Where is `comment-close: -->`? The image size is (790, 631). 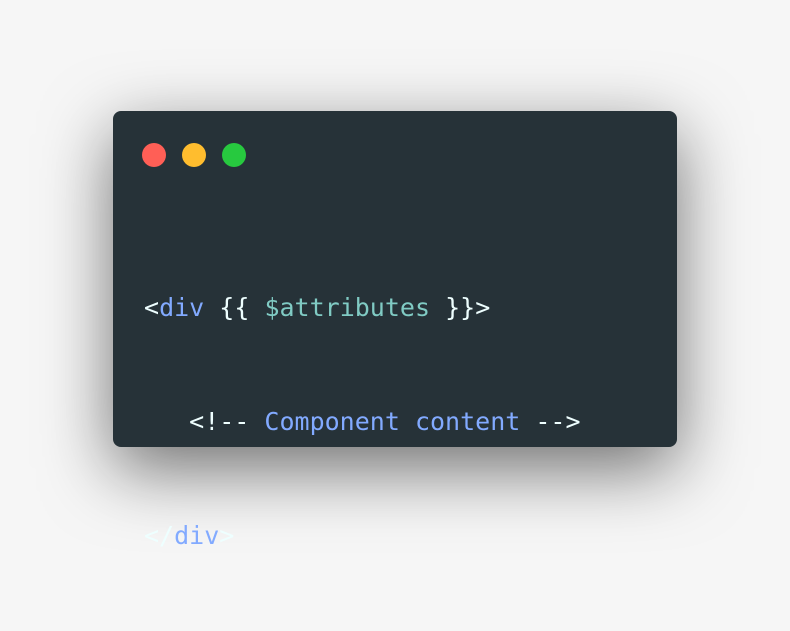
comment-close: --> is located at coordinates (558, 421).